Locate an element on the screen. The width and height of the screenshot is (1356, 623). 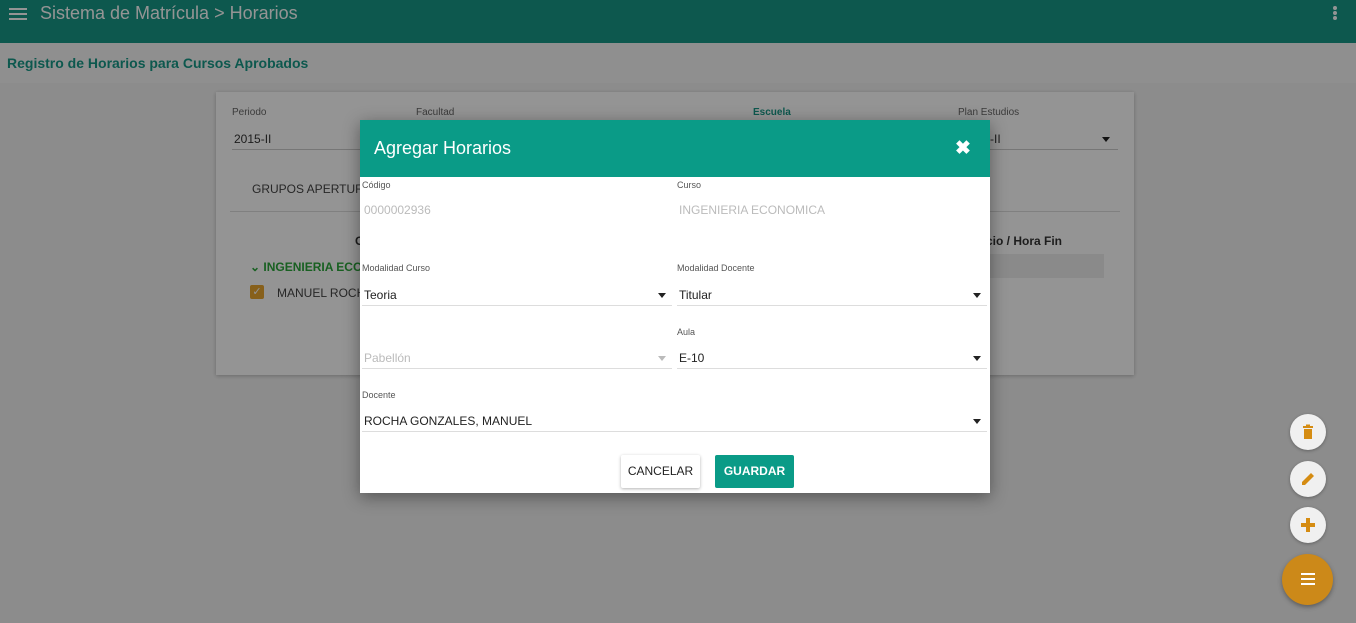
pabellon-underline is located at coordinates (517, 368).